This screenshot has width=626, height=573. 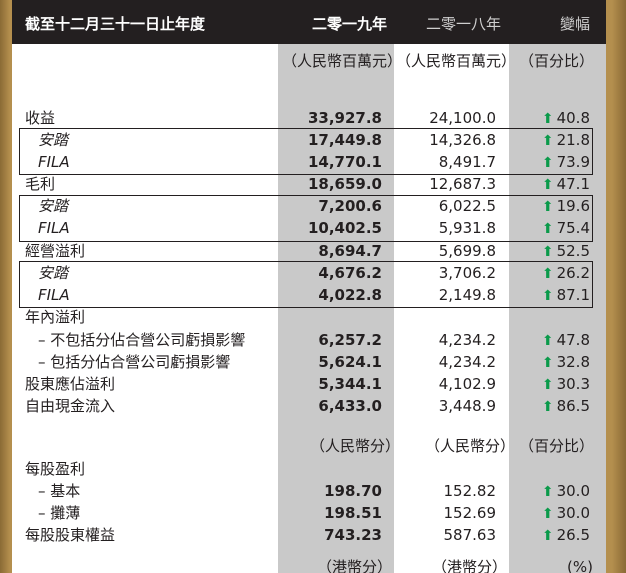 What do you see at coordinates (573, 384) in the screenshot?
I see `change-value: 30.3` at bounding box center [573, 384].